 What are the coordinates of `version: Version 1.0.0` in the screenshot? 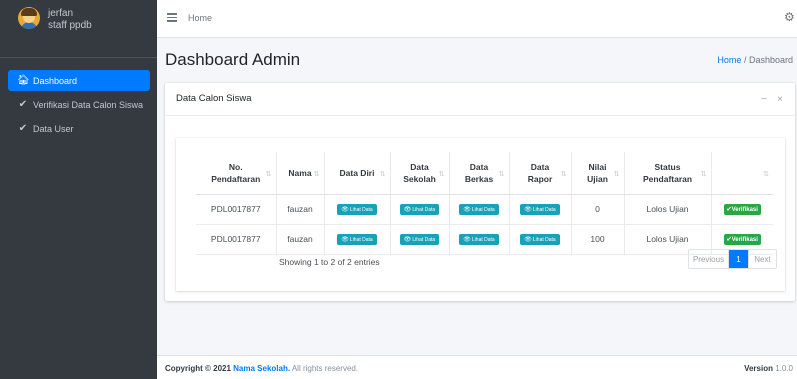 It's located at (768, 368).